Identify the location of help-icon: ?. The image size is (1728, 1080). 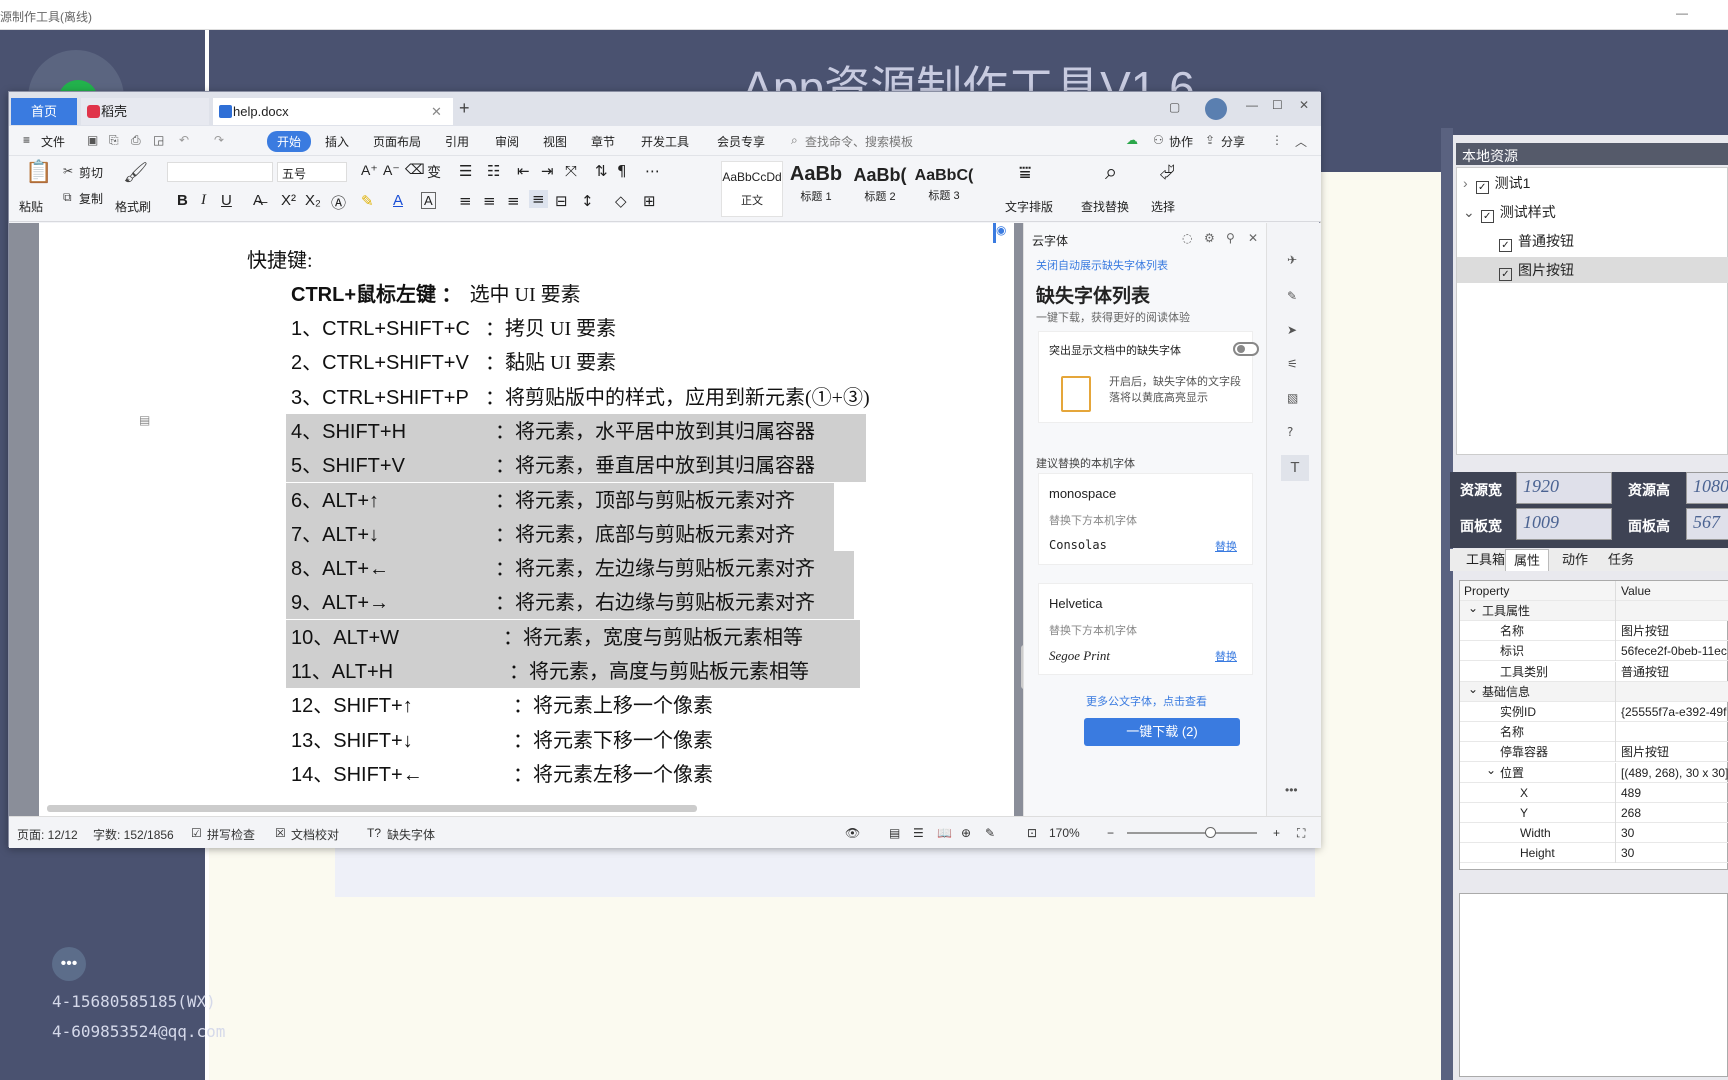
(1290, 432).